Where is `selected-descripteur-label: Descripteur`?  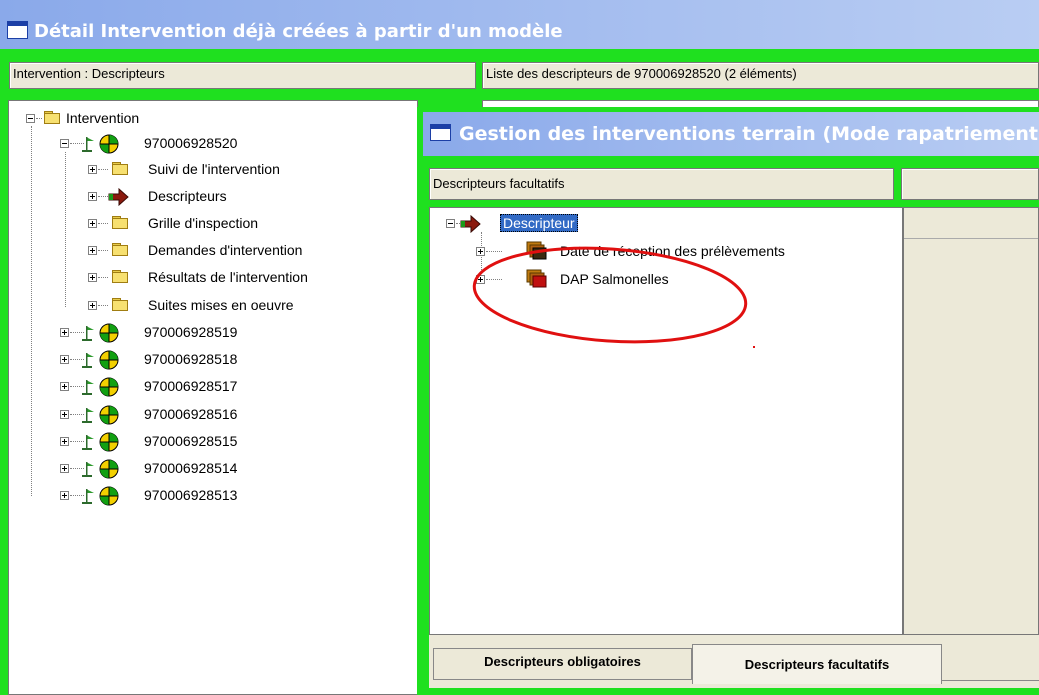 selected-descripteur-label: Descripteur is located at coordinates (539, 223).